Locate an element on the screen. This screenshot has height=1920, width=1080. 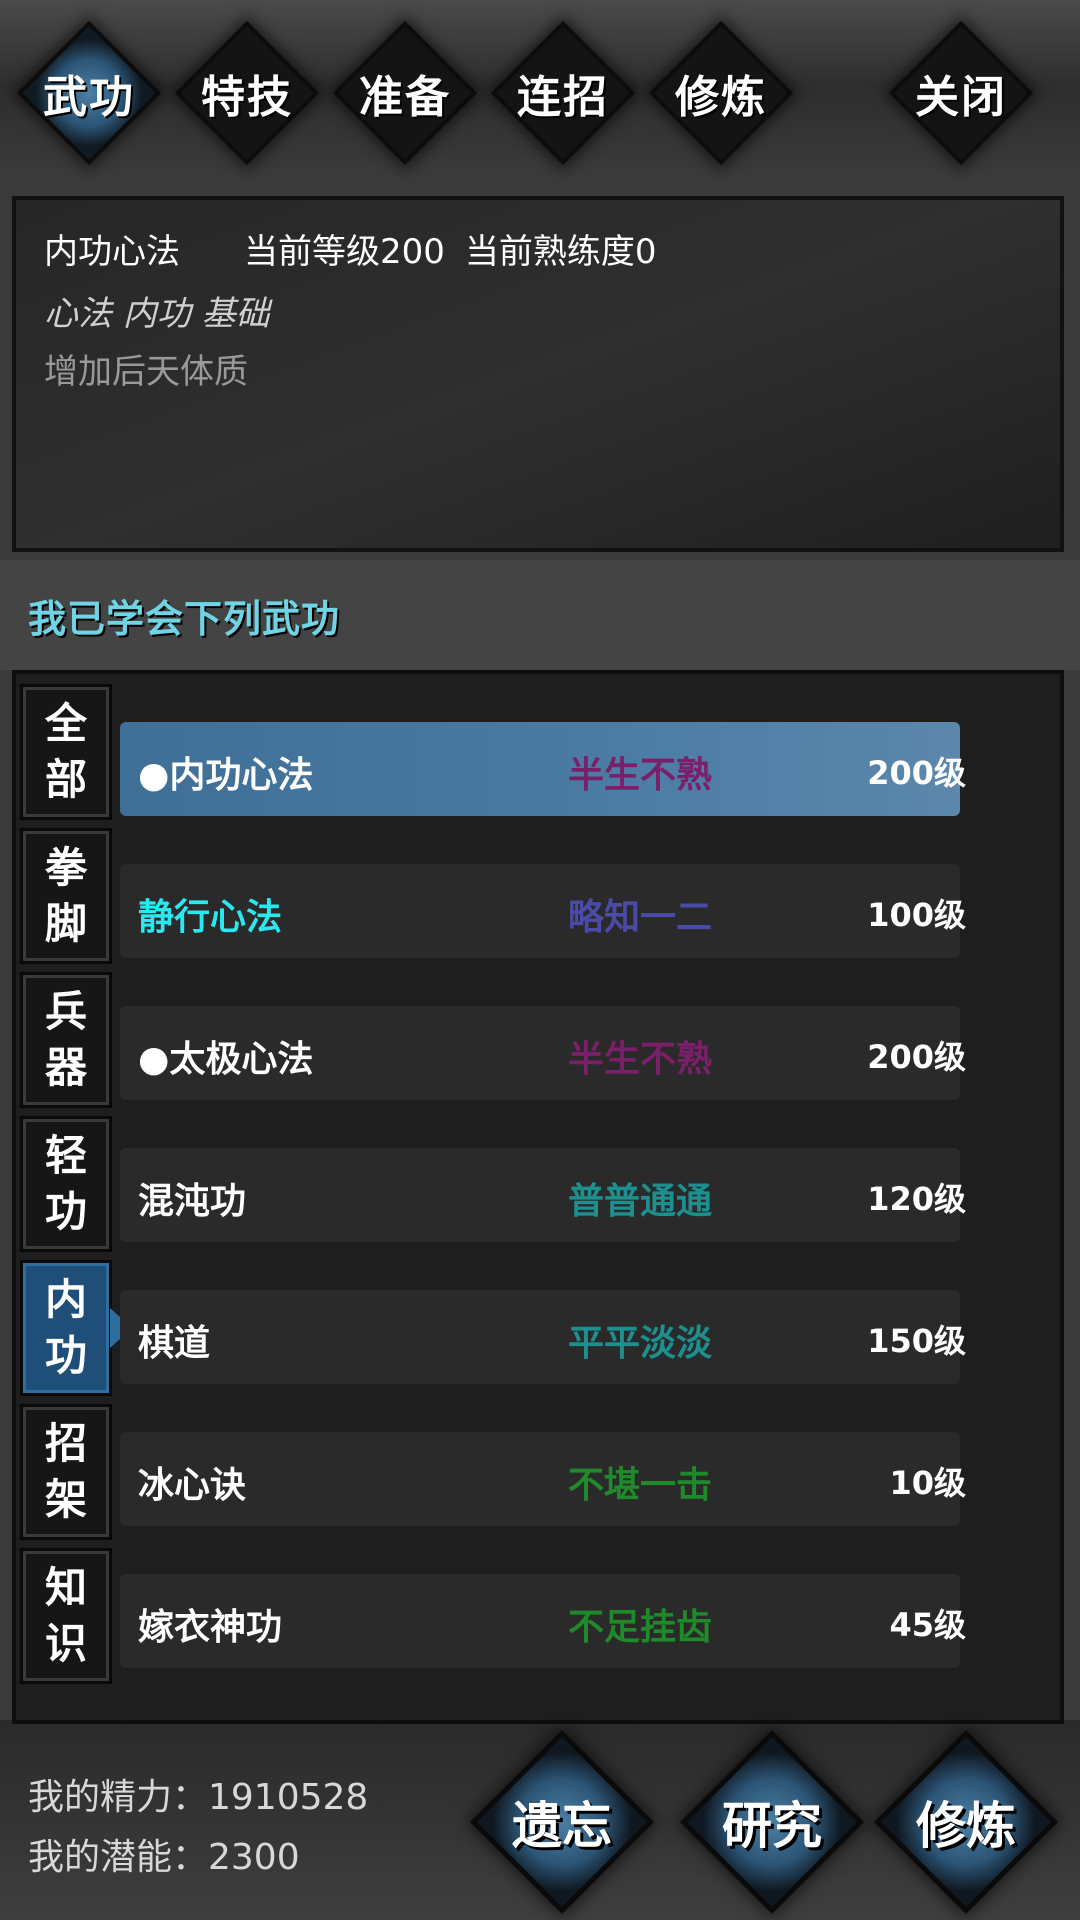
category-char: 识 is located at coordinates (65, 1643).